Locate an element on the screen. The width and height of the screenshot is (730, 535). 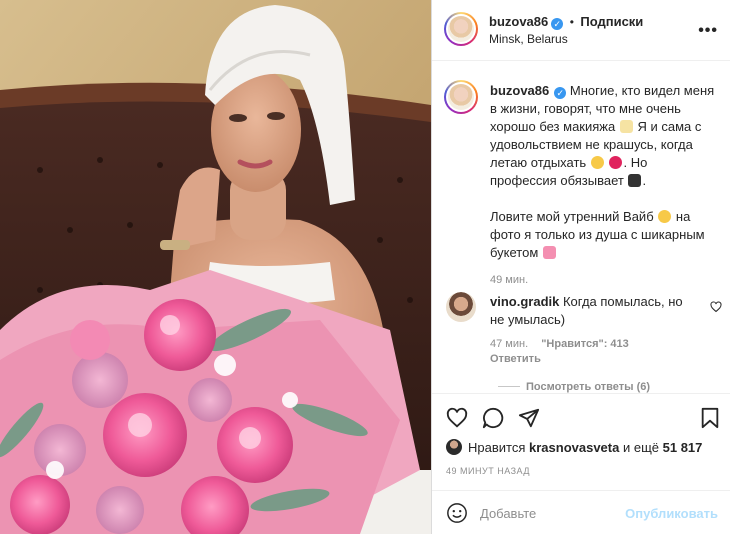
likes-suffix: и ещё is located at coordinates (640, 447).